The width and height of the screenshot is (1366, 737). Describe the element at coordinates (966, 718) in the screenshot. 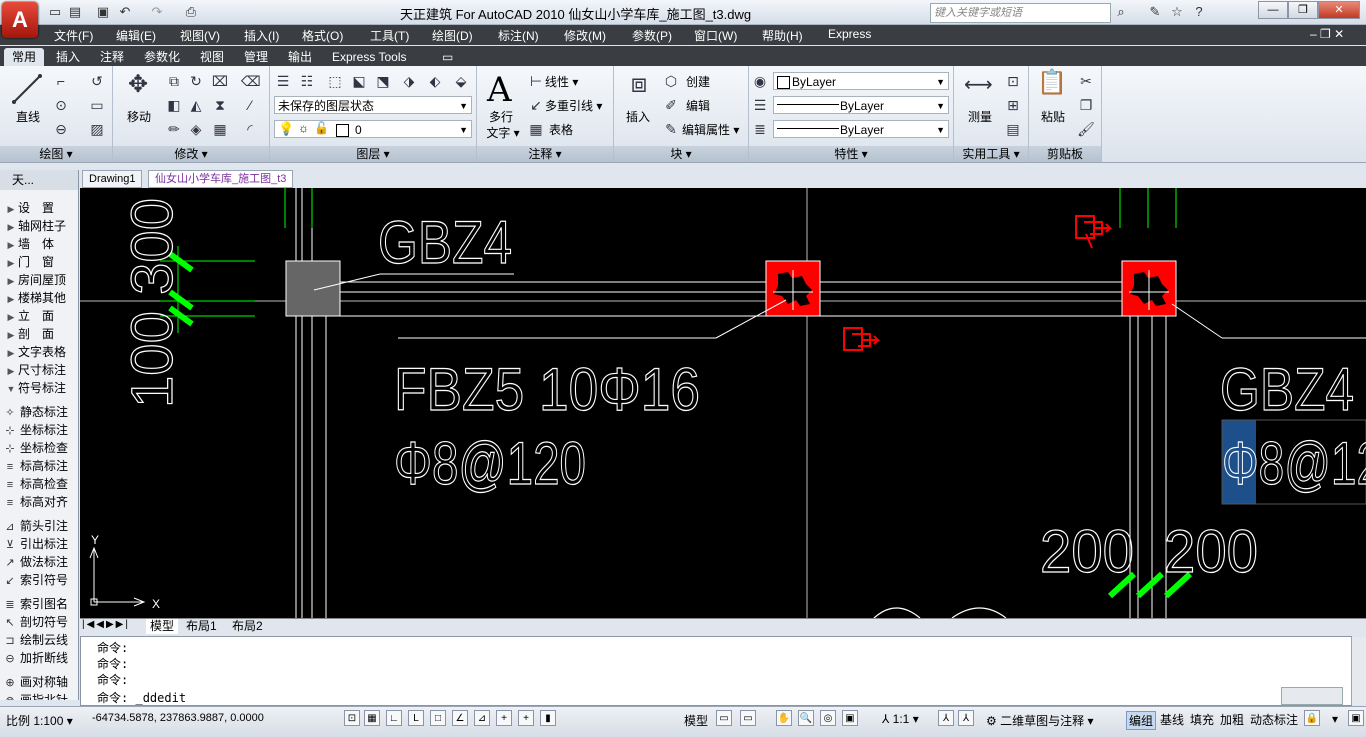

I see `auto-scale-icon: ⅄` at that location.